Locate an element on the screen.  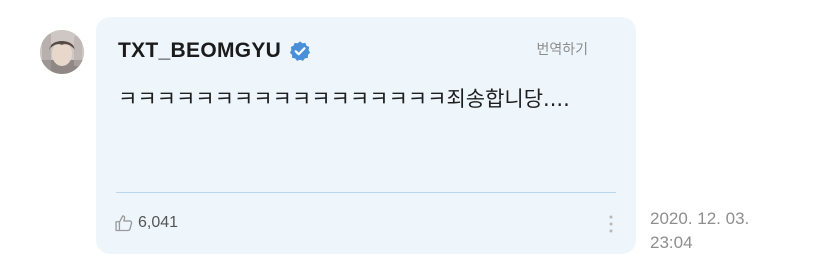
divider is located at coordinates (366, 192).